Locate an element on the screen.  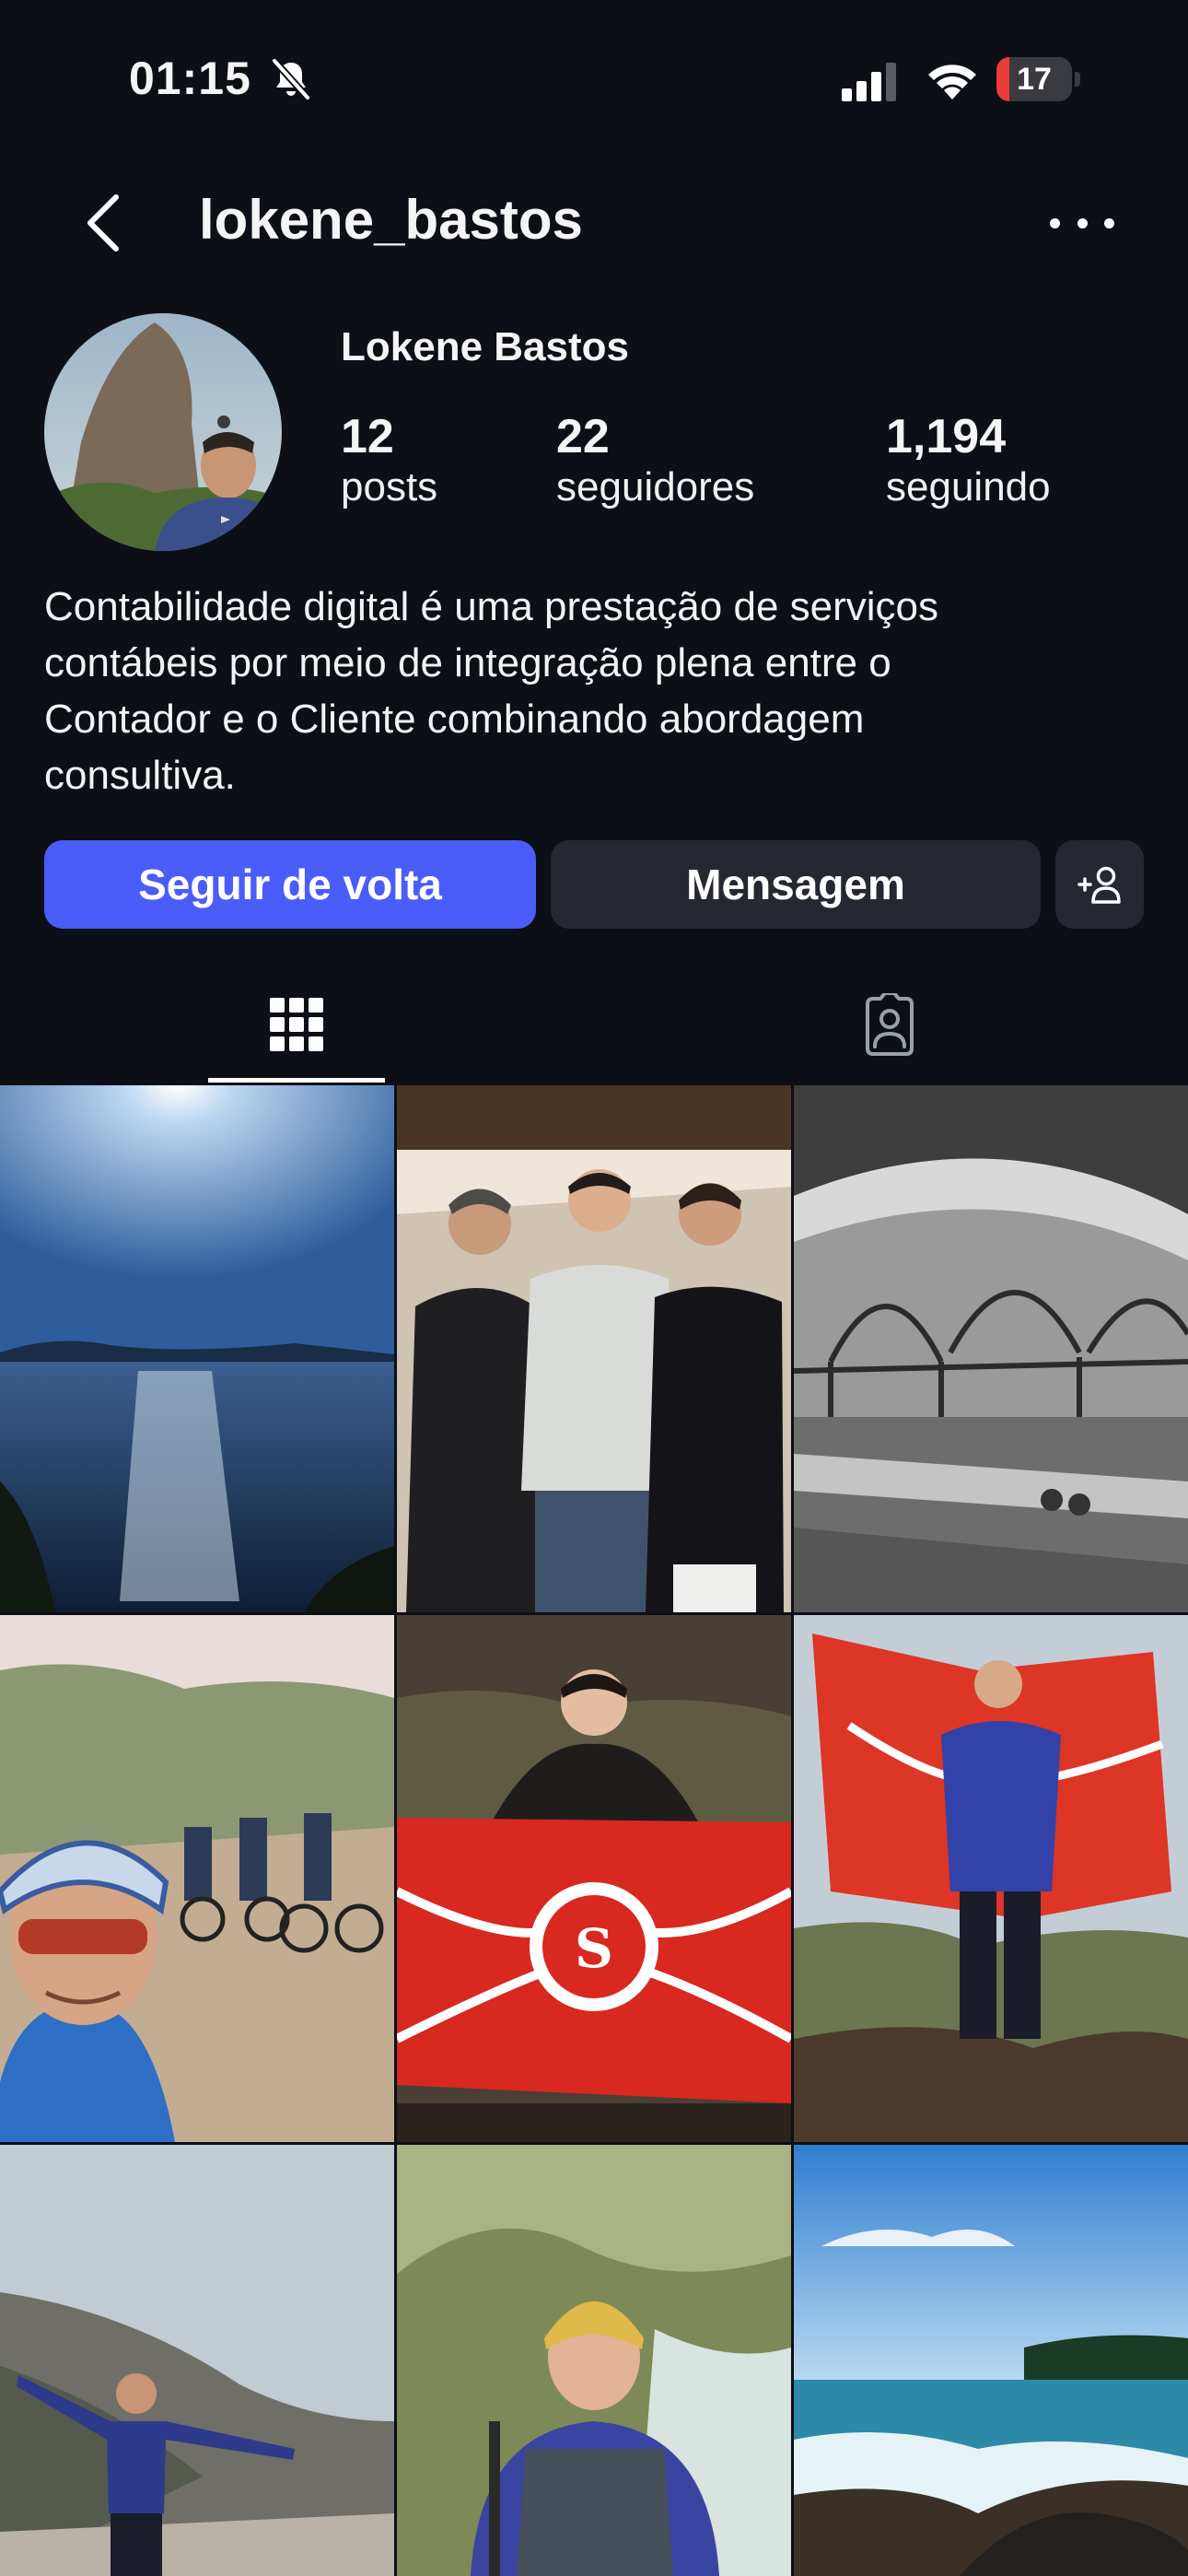
posts-label: posts is located at coordinates (389, 486).